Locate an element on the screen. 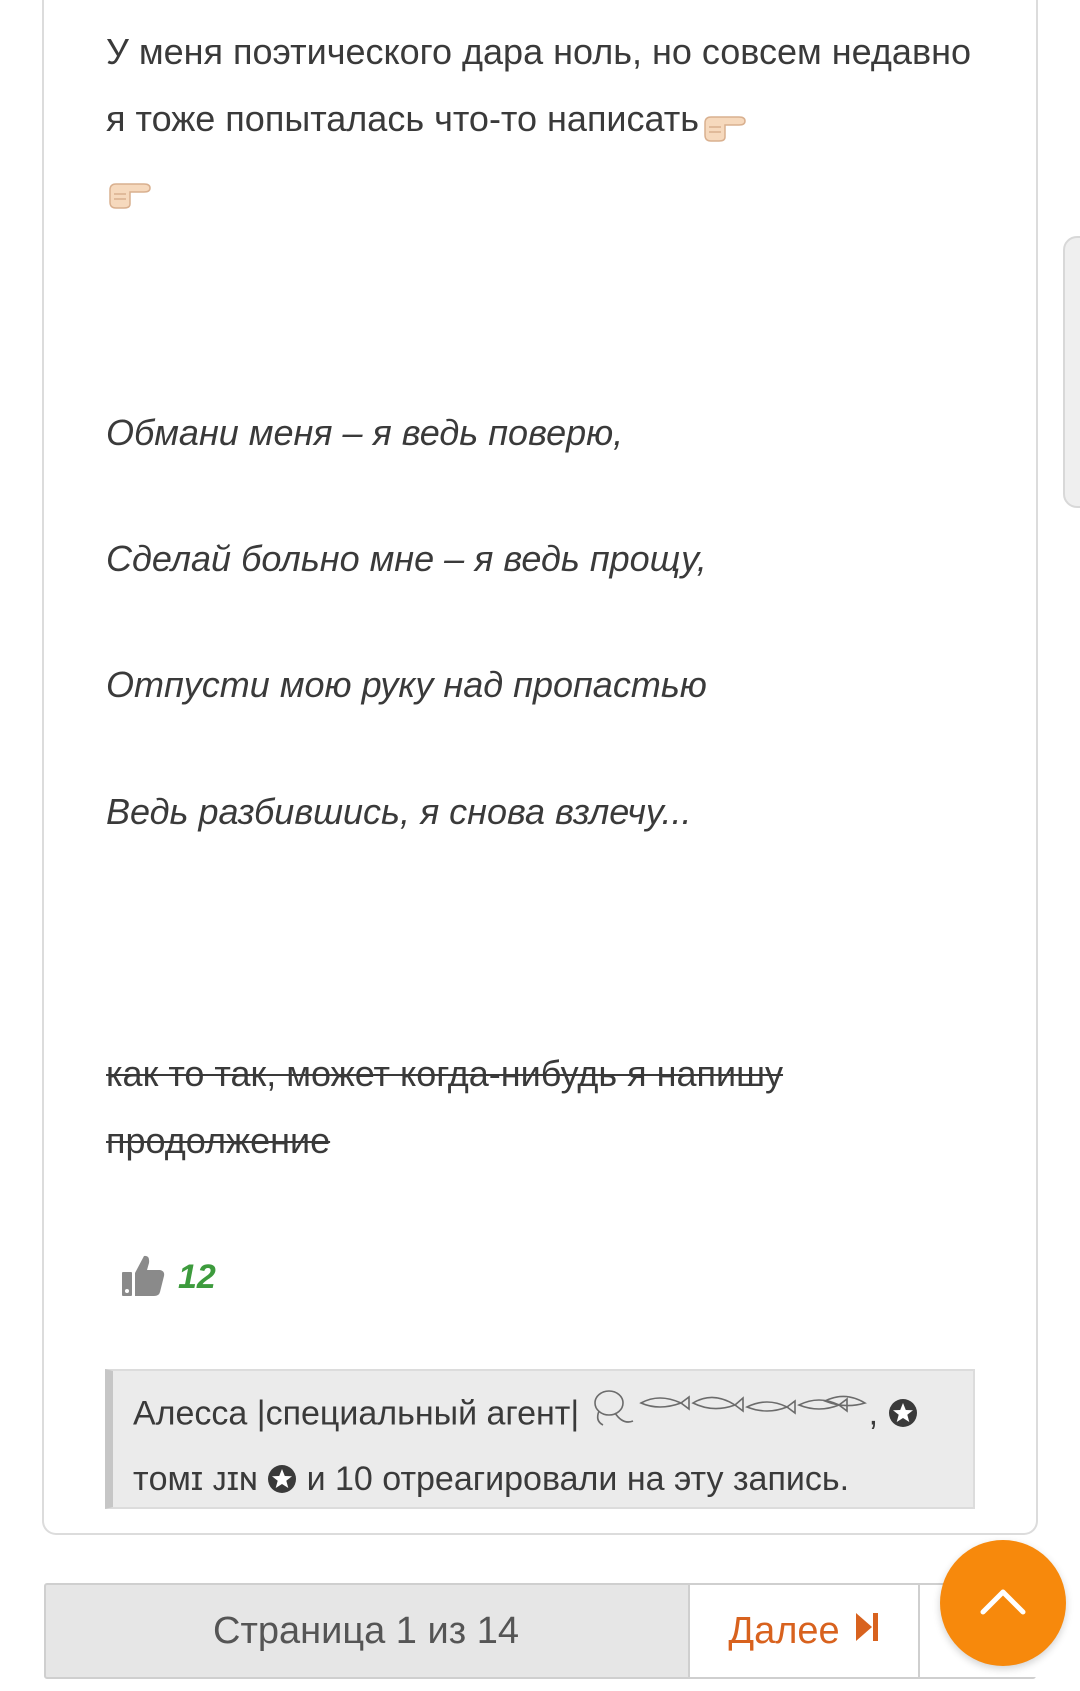 This screenshot has width=1080, height=1691. reaction-user: тᴏᴍɪ ᴊɪɴ is located at coordinates (195, 1479).